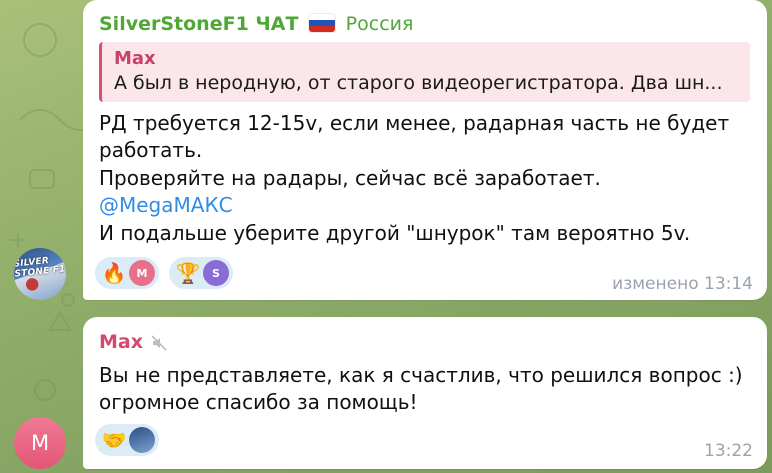 This screenshot has height=473, width=772. Describe the element at coordinates (114, 440) in the screenshot. I see `handshake-emoji-icon: 🤝` at that location.